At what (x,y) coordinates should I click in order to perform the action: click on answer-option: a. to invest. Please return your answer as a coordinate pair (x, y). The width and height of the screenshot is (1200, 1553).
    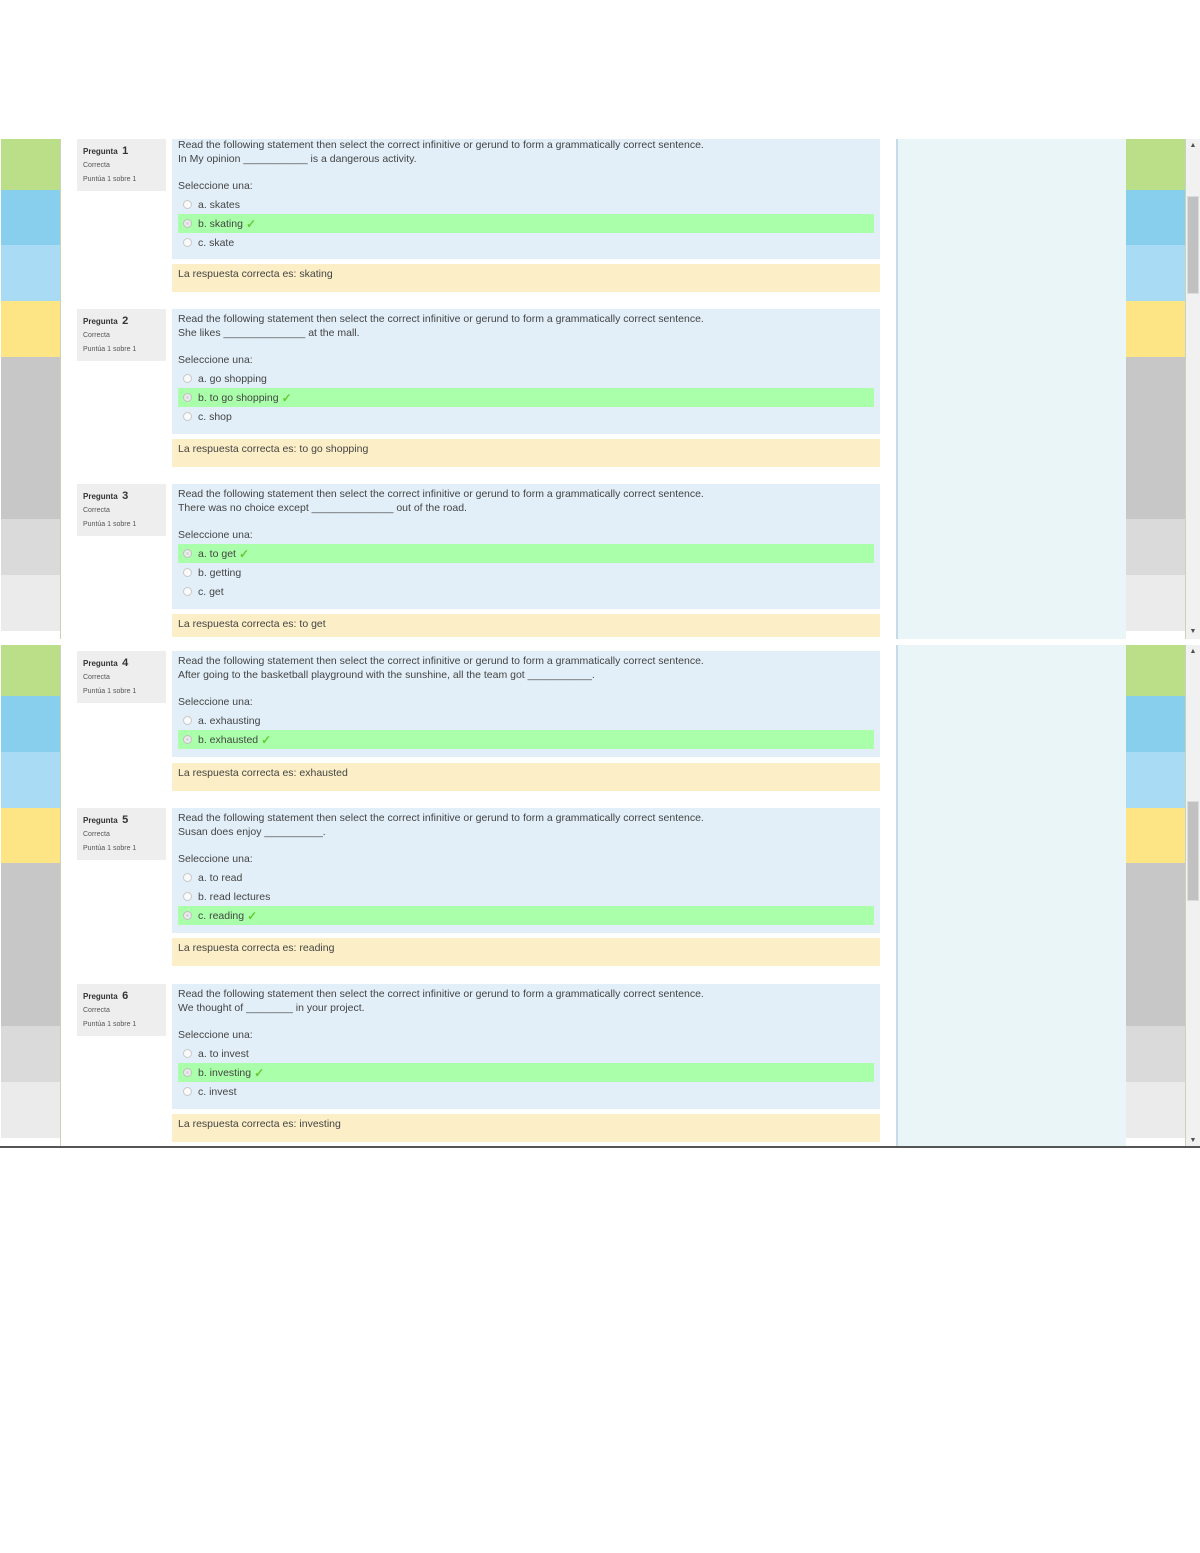
    Looking at the image, I should click on (526, 1053).